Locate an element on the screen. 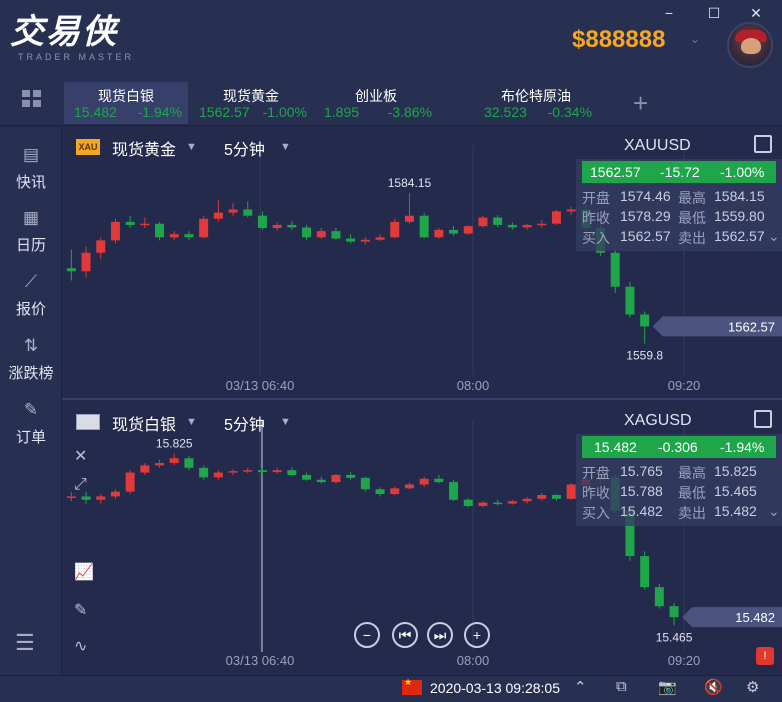 The width and height of the screenshot is (782, 702). sidebar-item: ✎ 订单 is located at coordinates (31, 423).